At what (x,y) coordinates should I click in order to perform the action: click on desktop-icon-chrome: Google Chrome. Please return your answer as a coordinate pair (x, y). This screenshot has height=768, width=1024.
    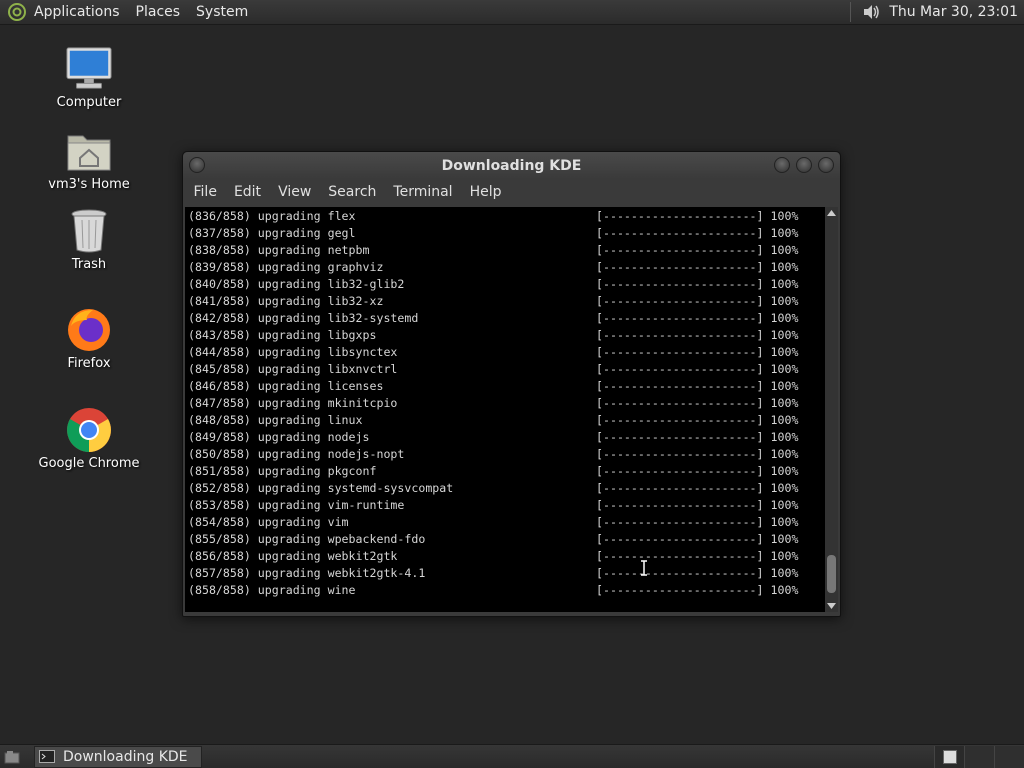
    Looking at the image, I should click on (89, 438).